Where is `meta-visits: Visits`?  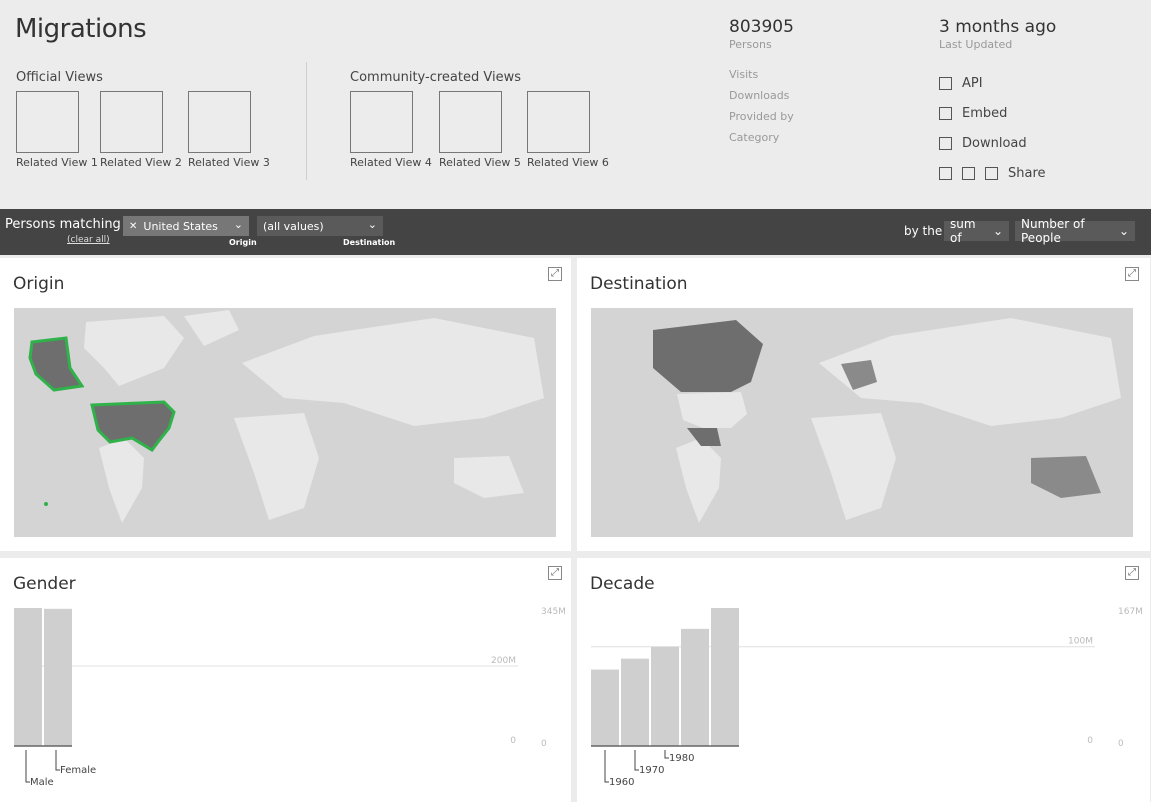
meta-visits: Visits is located at coordinates (743, 74).